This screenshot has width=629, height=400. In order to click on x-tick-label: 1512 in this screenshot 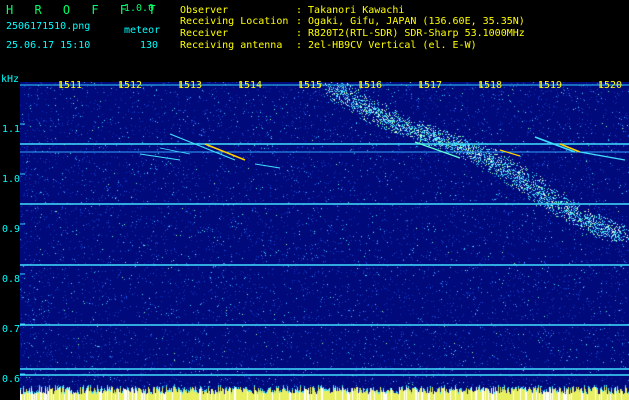, I will do `click(130, 85)`.